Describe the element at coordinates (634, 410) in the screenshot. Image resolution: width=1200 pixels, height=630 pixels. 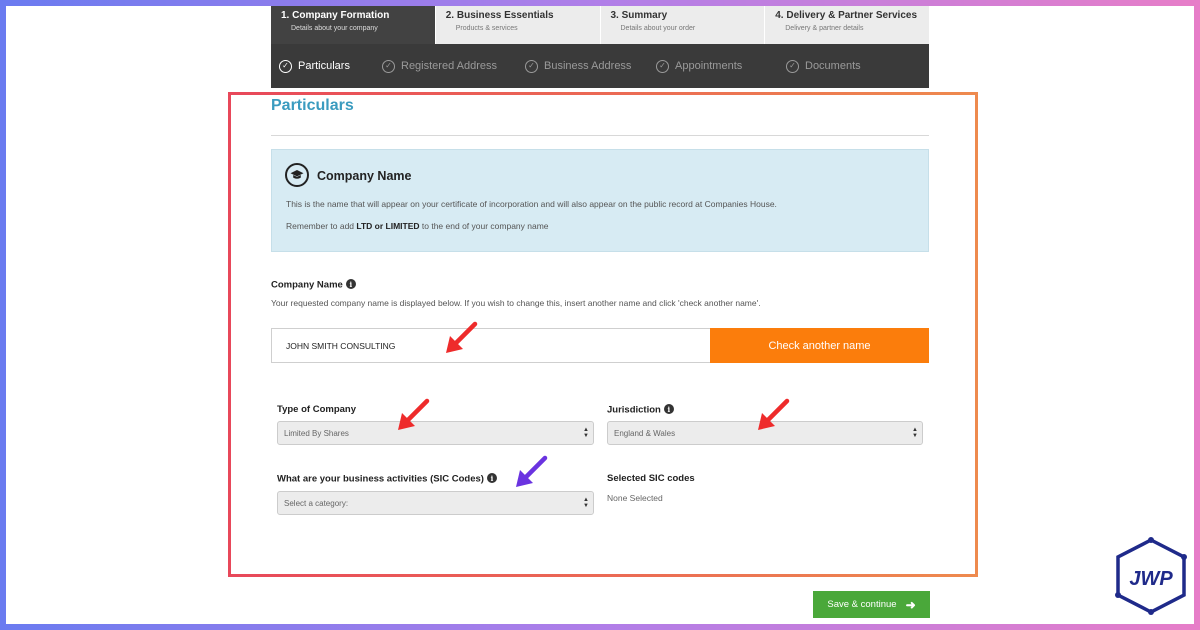
I see `jurisdiction-label-text: Jurisdiction` at that location.